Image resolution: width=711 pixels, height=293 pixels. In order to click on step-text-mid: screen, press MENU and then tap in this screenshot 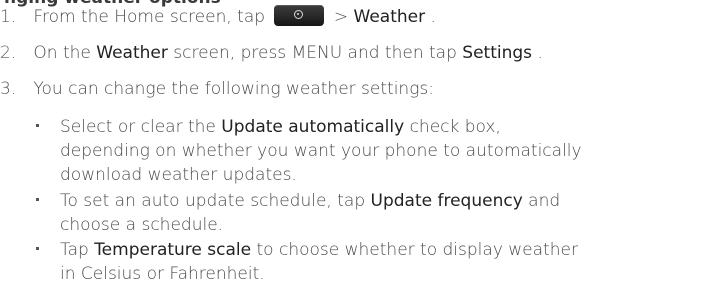, I will do `click(318, 53)`.